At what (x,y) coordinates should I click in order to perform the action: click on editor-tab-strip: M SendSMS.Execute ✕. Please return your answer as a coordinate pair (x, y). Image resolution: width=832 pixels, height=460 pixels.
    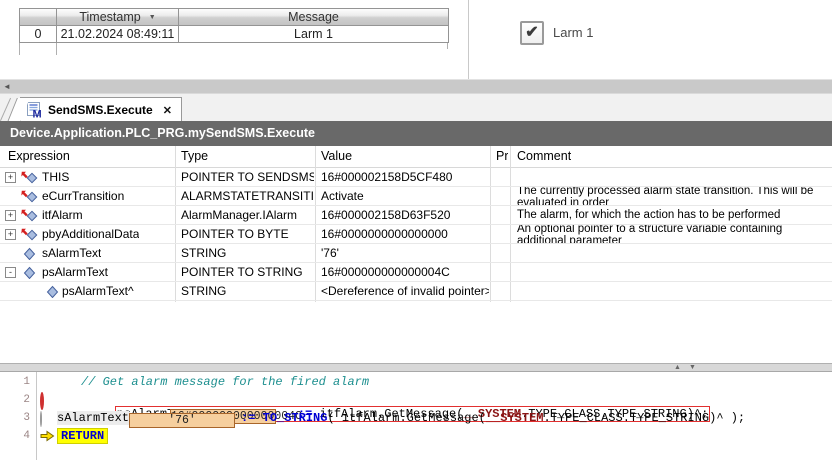
    Looking at the image, I should click on (416, 107).